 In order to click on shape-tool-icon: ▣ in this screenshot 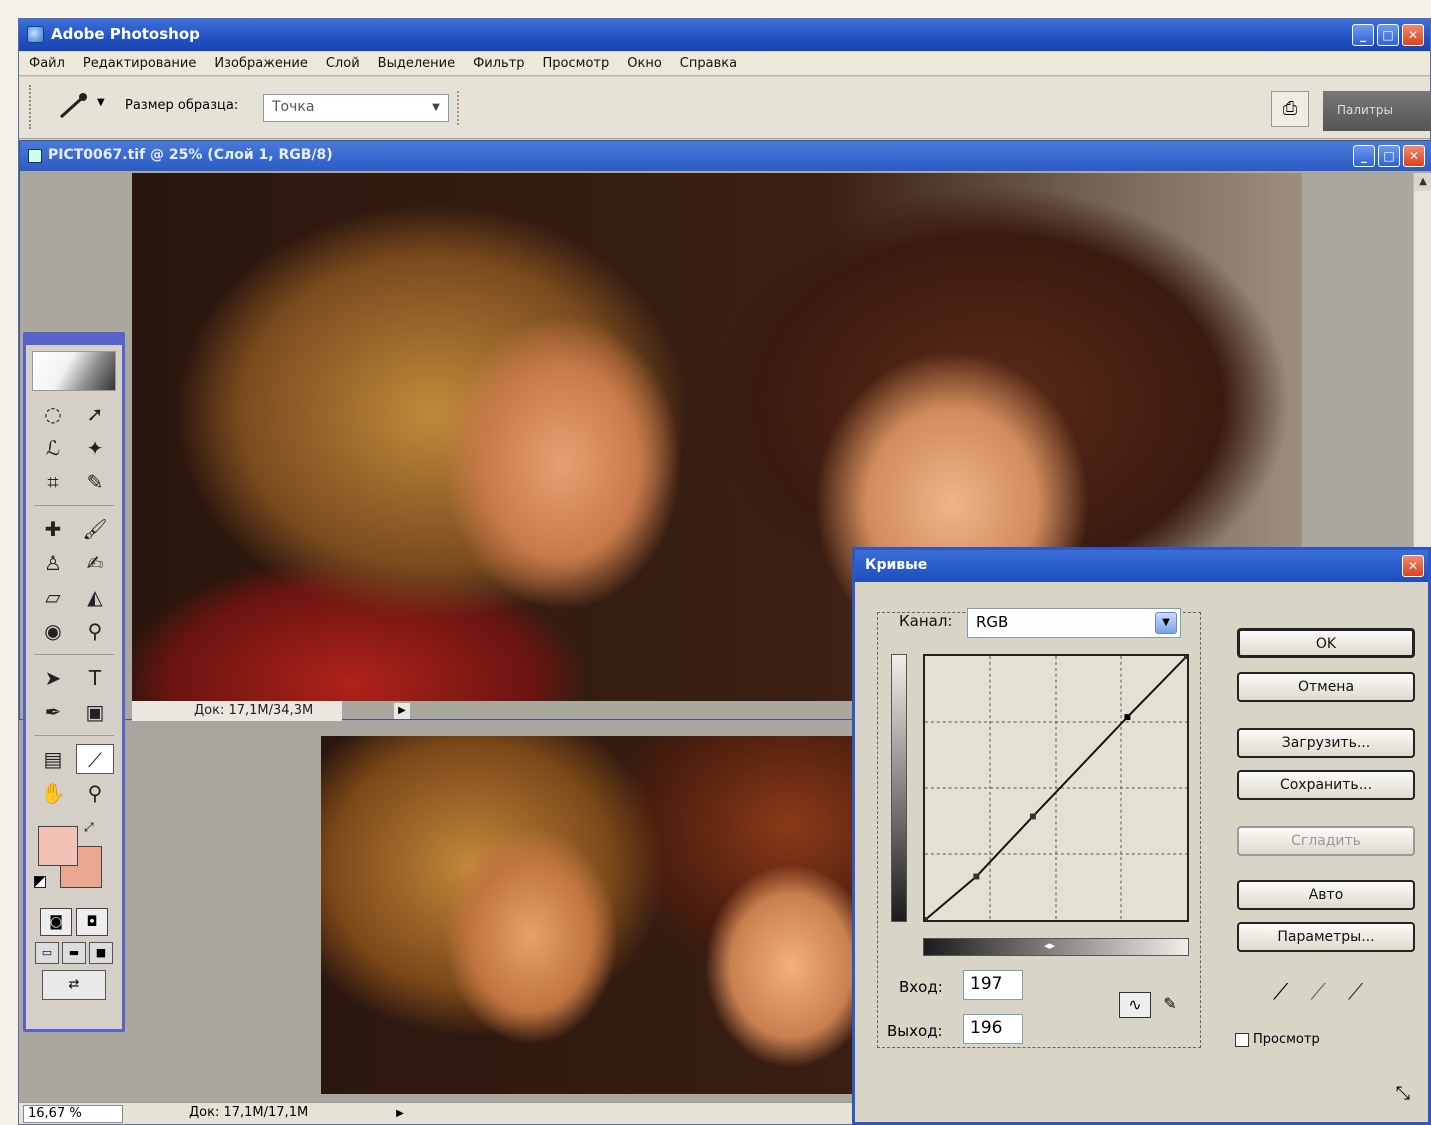, I will do `click(95, 712)`.